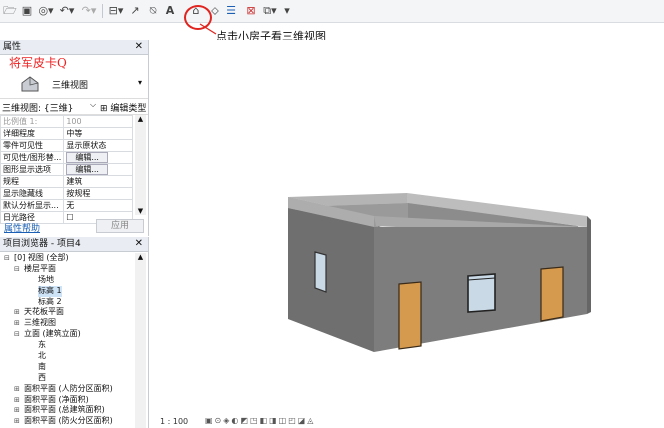  I want to click on front-door-right, so click(552, 294).